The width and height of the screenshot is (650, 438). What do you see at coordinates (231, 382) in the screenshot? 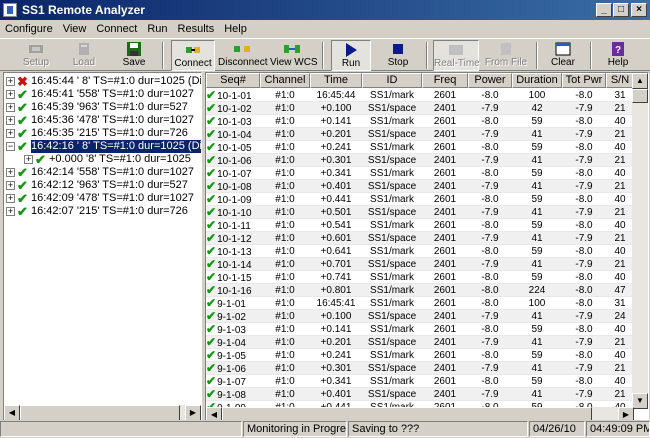
I see `cell-value: 9-1-07` at bounding box center [231, 382].